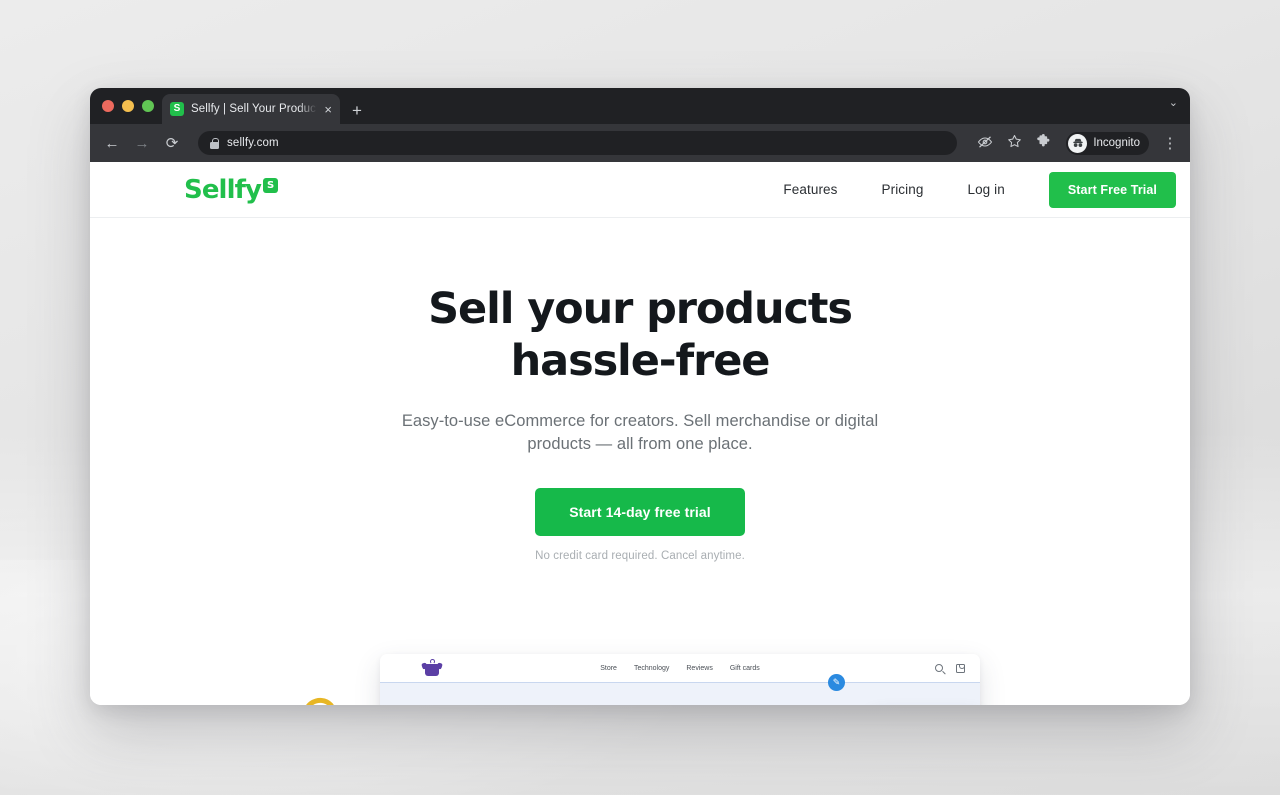  I want to click on lock-icon, so click(214, 143).